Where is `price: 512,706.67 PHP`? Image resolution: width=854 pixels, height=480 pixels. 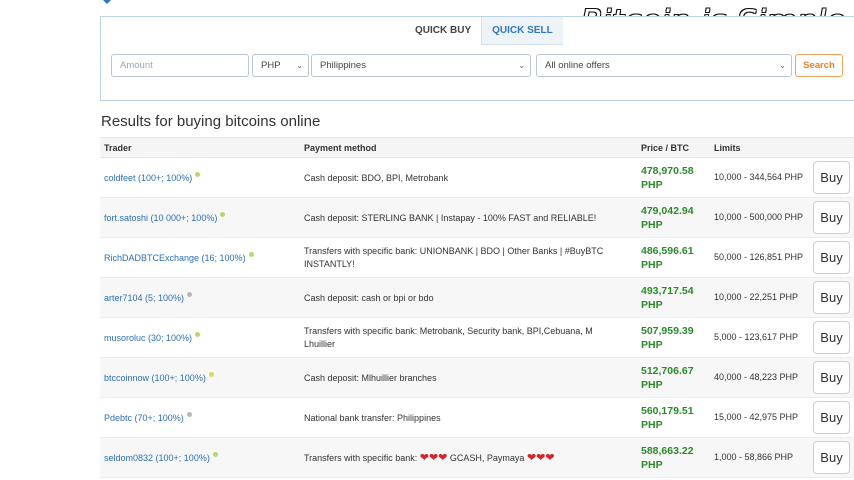
price: 512,706.67 PHP is located at coordinates (667, 378).